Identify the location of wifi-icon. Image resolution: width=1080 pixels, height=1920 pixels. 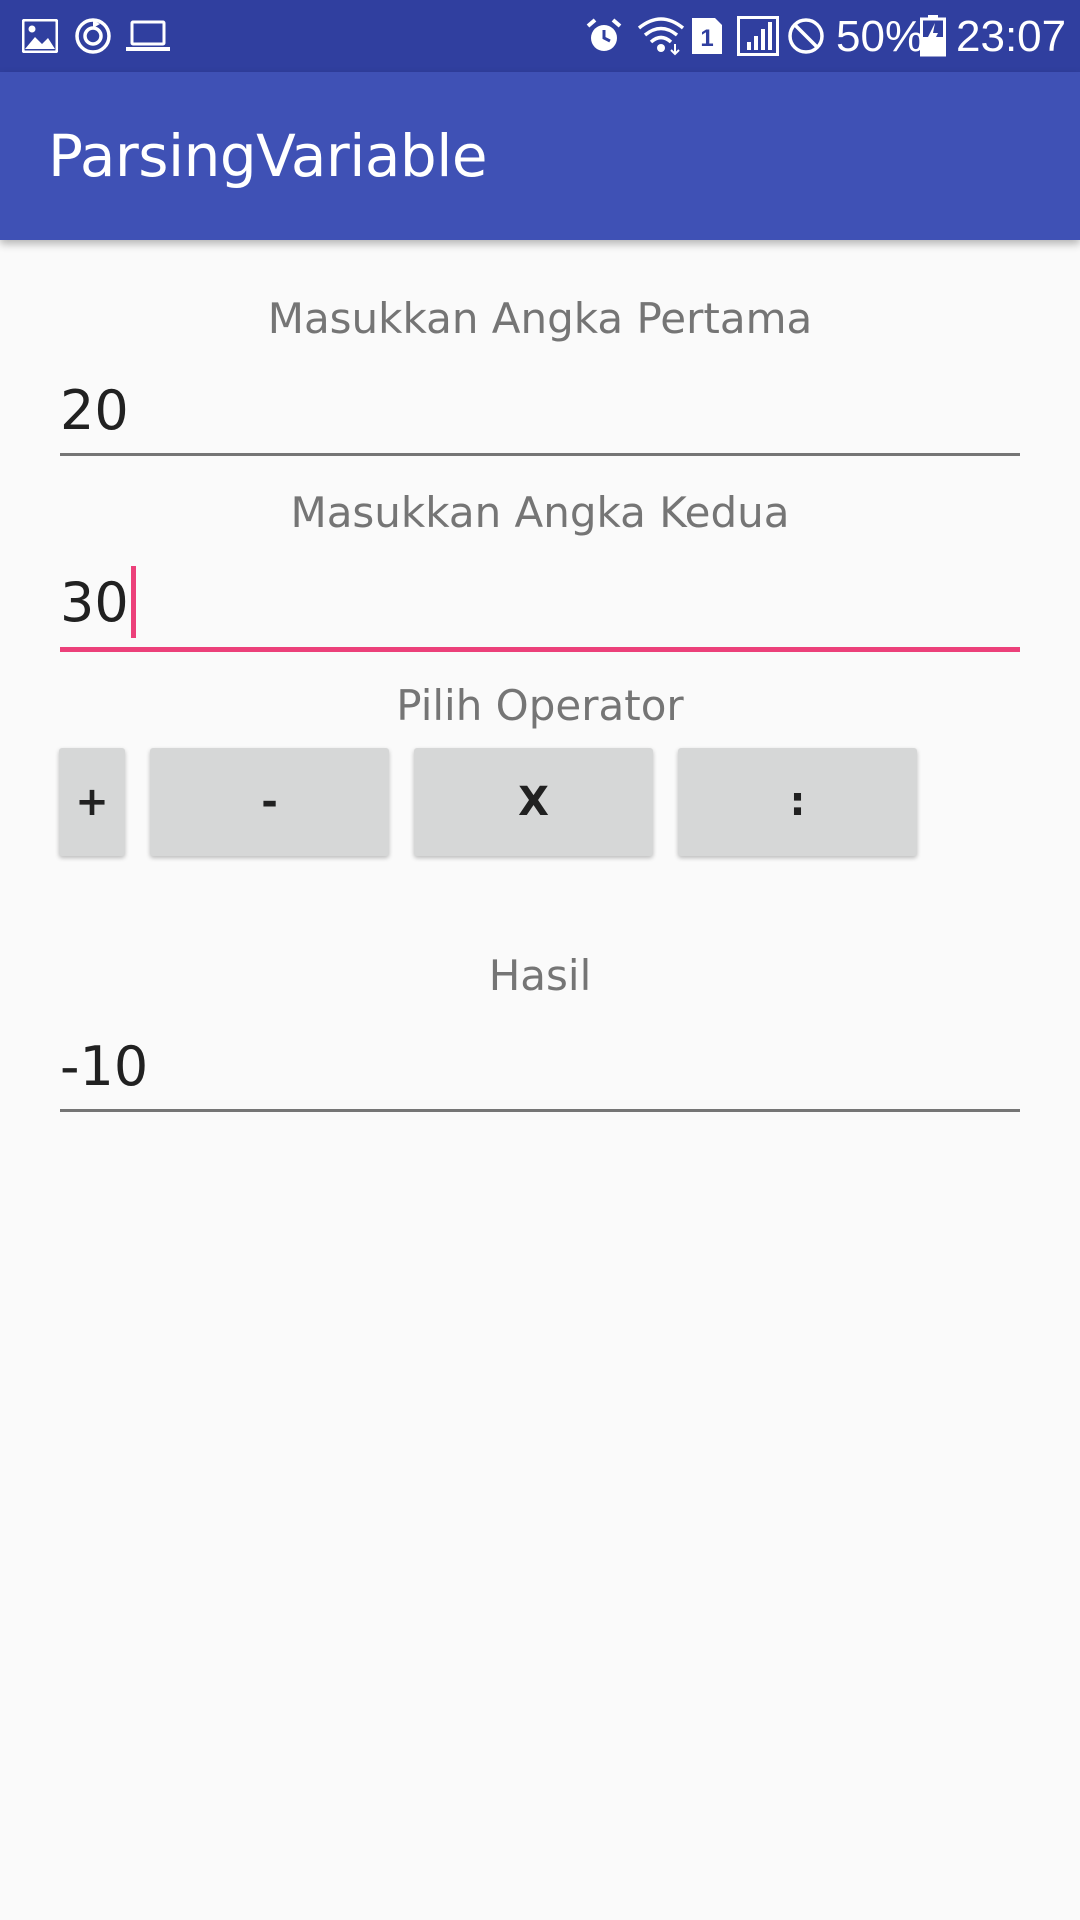
(661, 36).